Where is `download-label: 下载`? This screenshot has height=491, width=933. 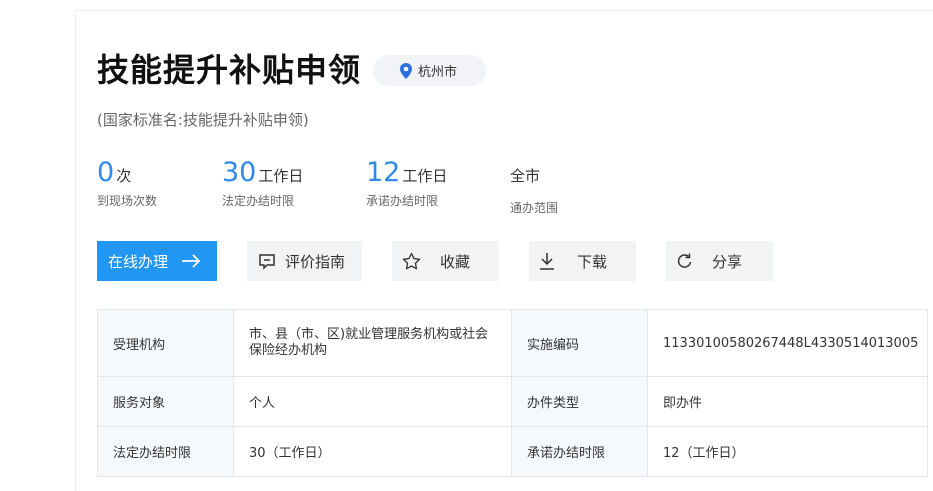
download-label: 下载 is located at coordinates (592, 261).